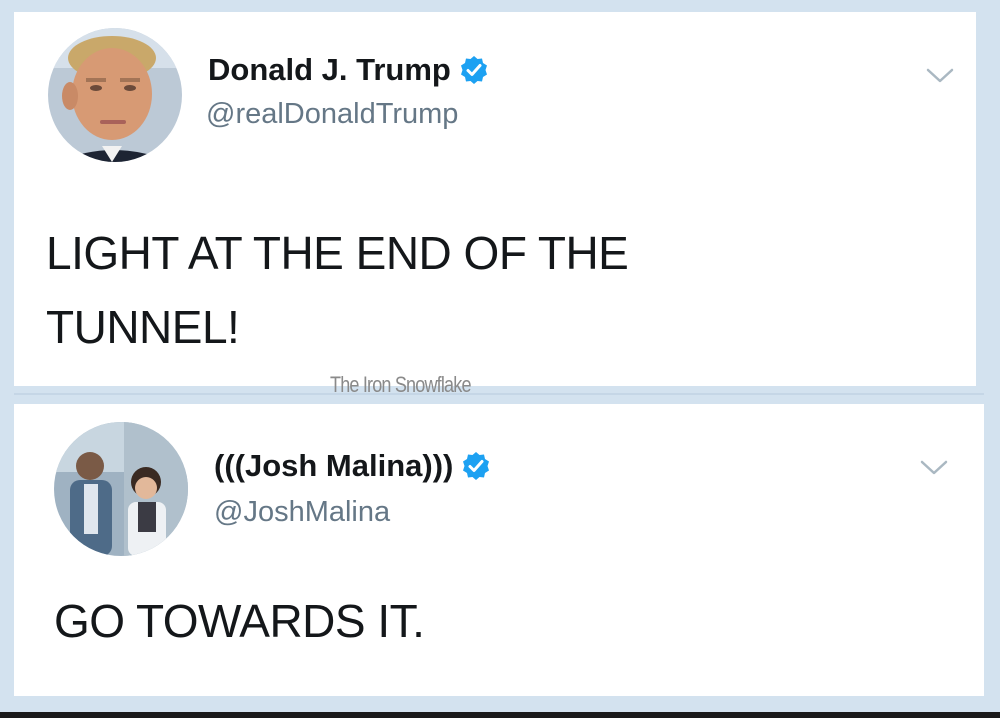 Image resolution: width=1000 pixels, height=718 pixels. I want to click on portrait-photo-icon, so click(115, 95).